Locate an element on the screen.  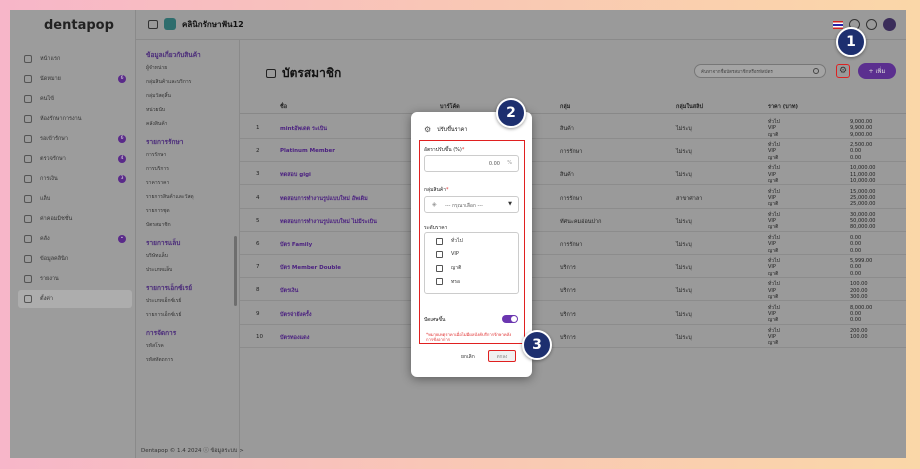
gear-icon: ⚙ is located at coordinates (428, 129).